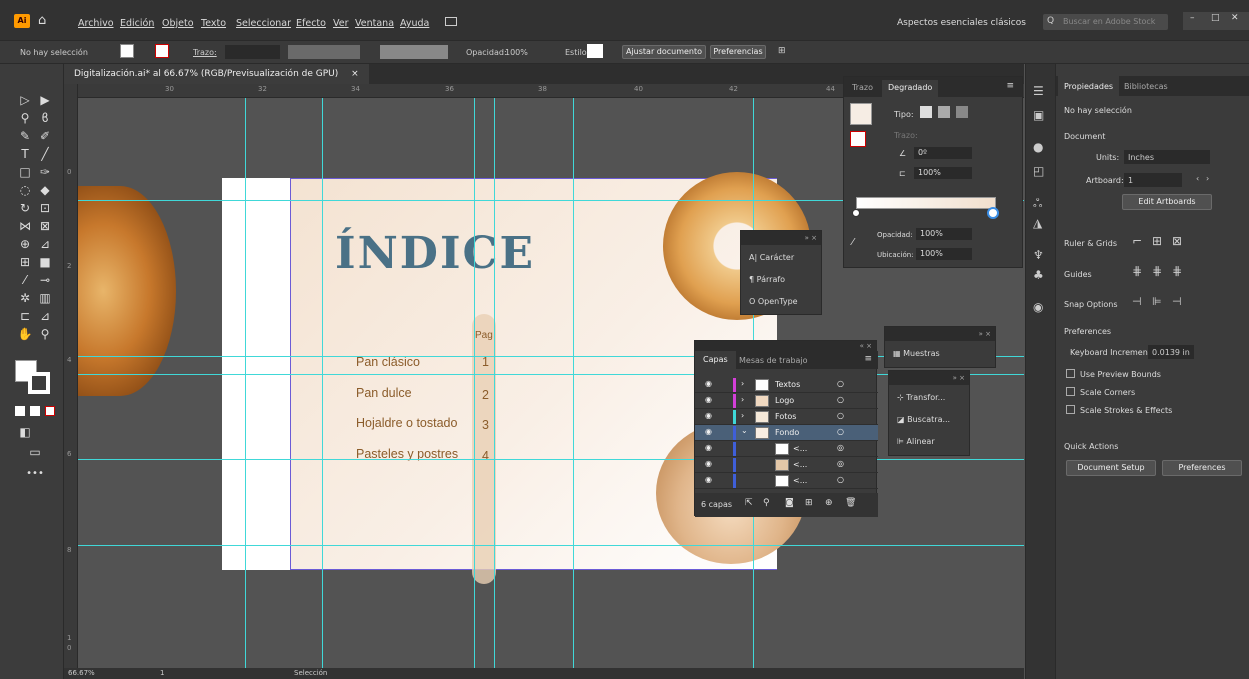 Image resolution: width=1249 pixels, height=679 pixels. Describe the element at coordinates (1038, 115) in the screenshot. I see `properties-icon: ▣` at that location.